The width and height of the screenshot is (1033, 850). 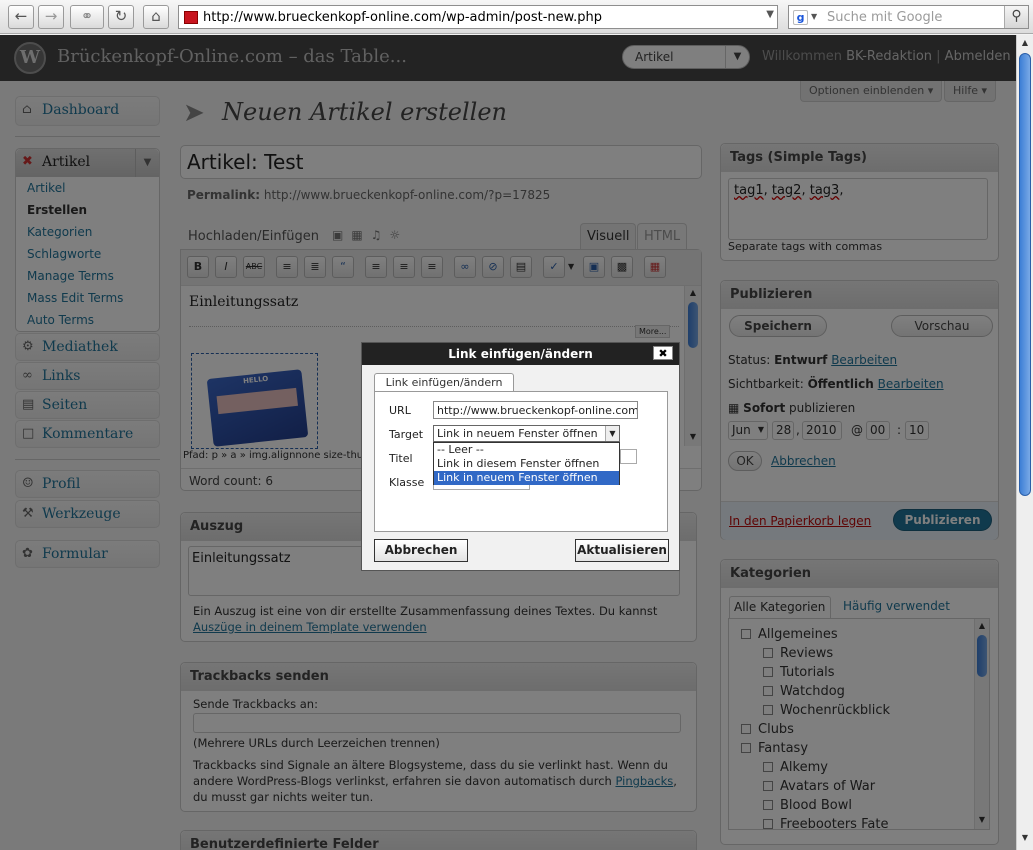 What do you see at coordinates (628, 456) in the screenshot?
I see `title-field` at bounding box center [628, 456].